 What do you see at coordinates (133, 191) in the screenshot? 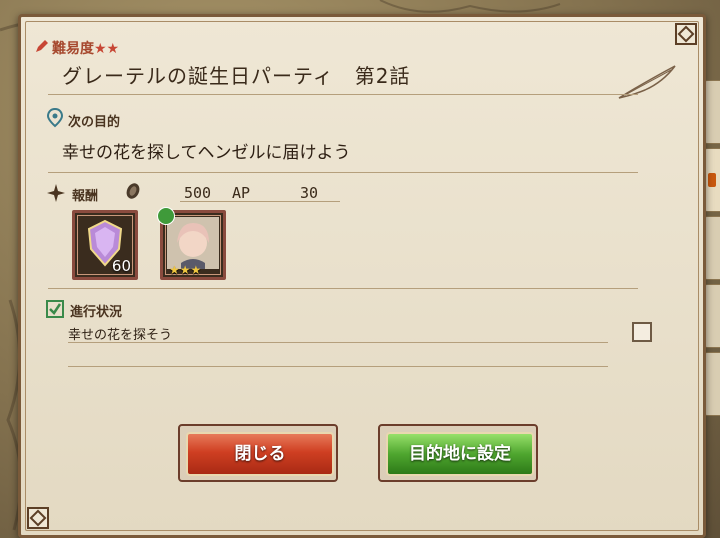
I see `coin-icon` at bounding box center [133, 191].